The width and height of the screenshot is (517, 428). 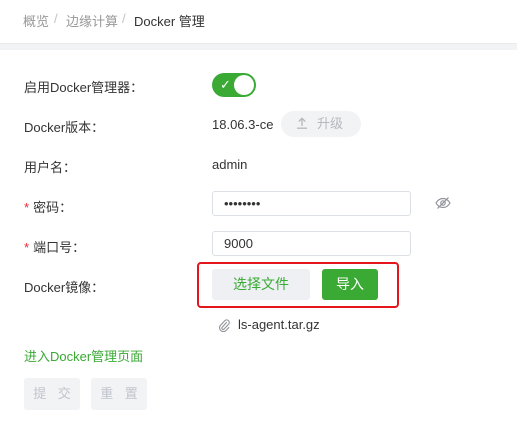 What do you see at coordinates (302, 123) in the screenshot?
I see `upload-icon` at bounding box center [302, 123].